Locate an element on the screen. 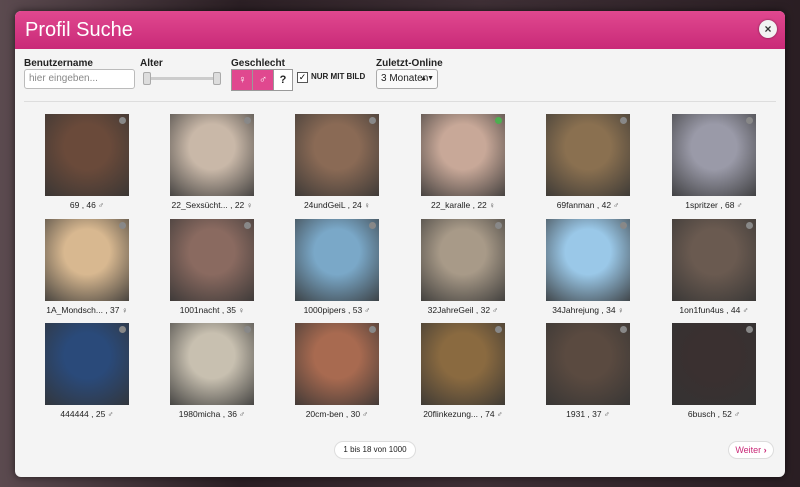 This screenshot has width=800, height=487. age-slider-max-handle is located at coordinates (217, 78).